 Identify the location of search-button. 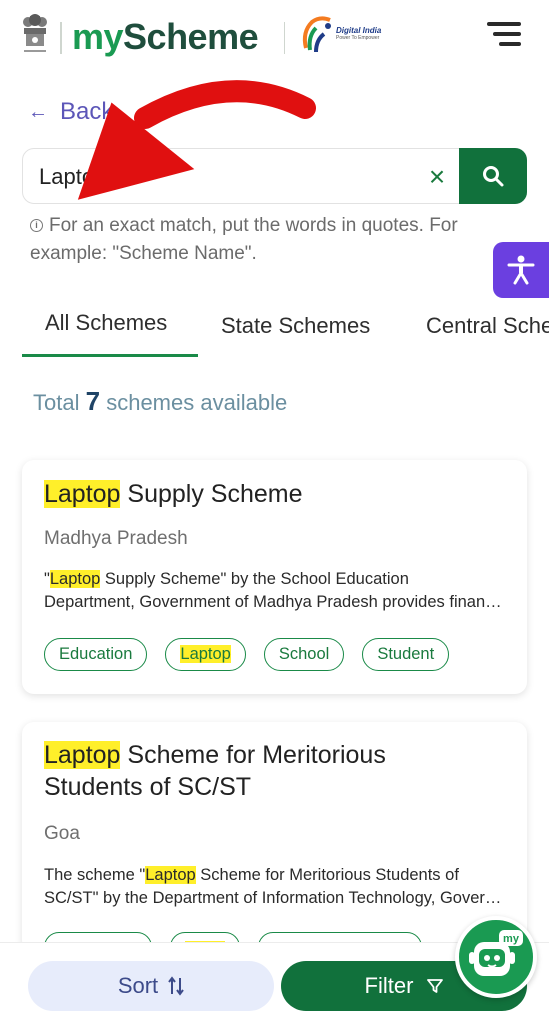
(493, 176).